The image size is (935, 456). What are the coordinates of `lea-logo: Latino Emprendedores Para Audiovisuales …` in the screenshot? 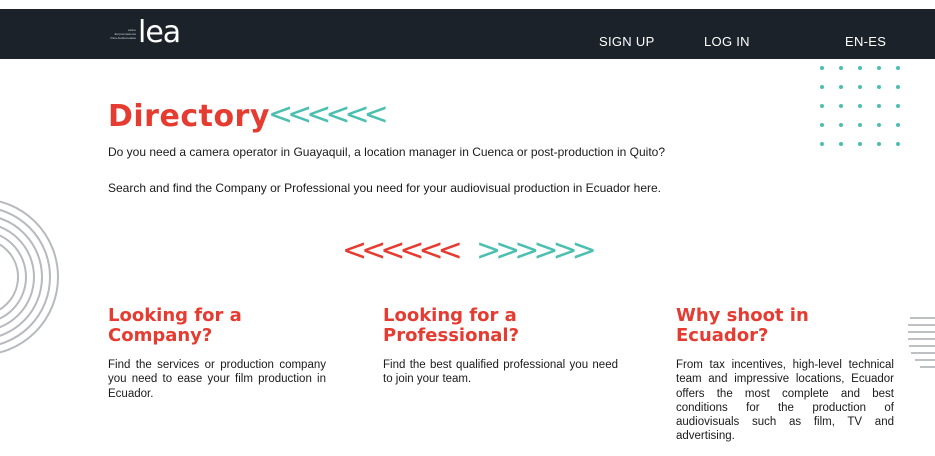 It's located at (148, 32).